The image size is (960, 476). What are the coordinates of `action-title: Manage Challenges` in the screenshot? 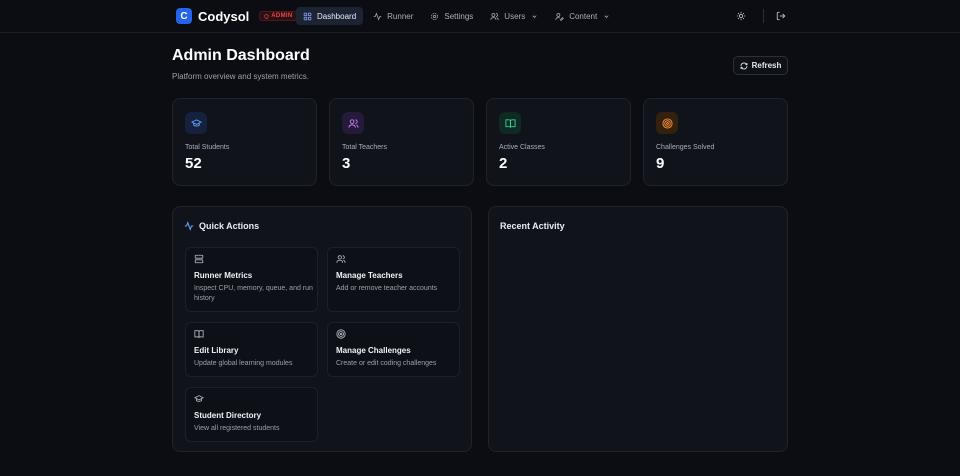 It's located at (373, 350).